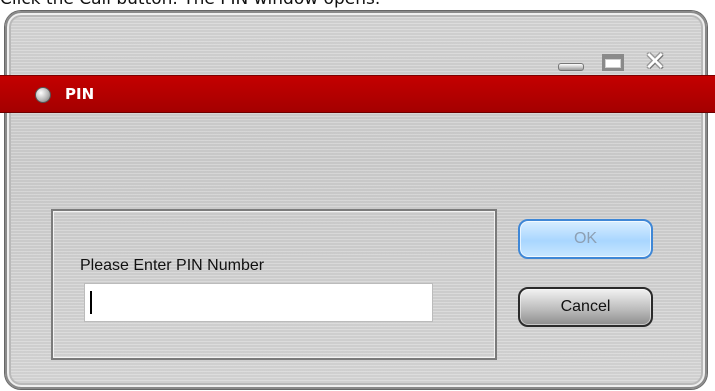 This screenshot has width=715, height=391. I want to click on maximize-button, so click(613, 62).